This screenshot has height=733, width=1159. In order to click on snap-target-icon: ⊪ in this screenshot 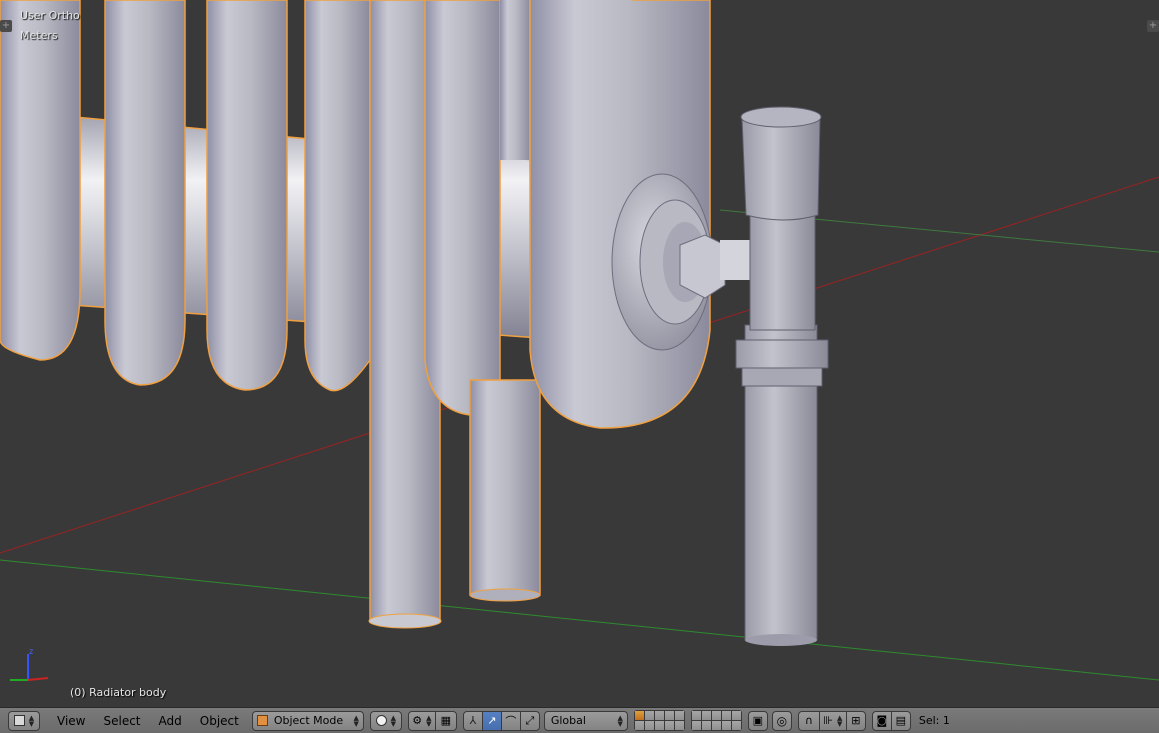, I will do `click(828, 720)`.